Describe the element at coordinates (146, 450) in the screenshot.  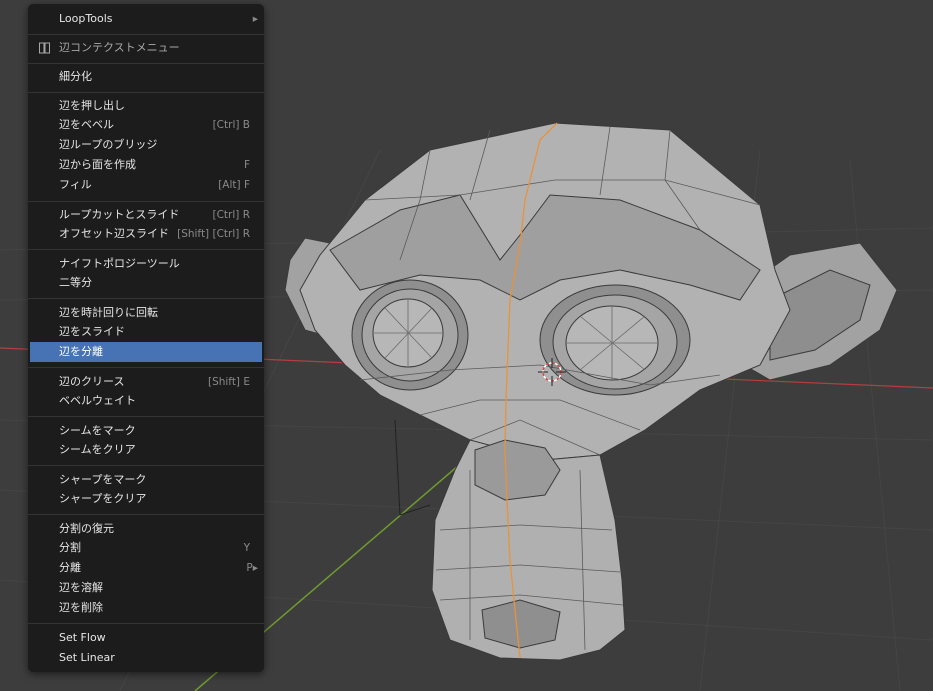
I see `menu-item-clear-seam: シームをクリア` at that location.